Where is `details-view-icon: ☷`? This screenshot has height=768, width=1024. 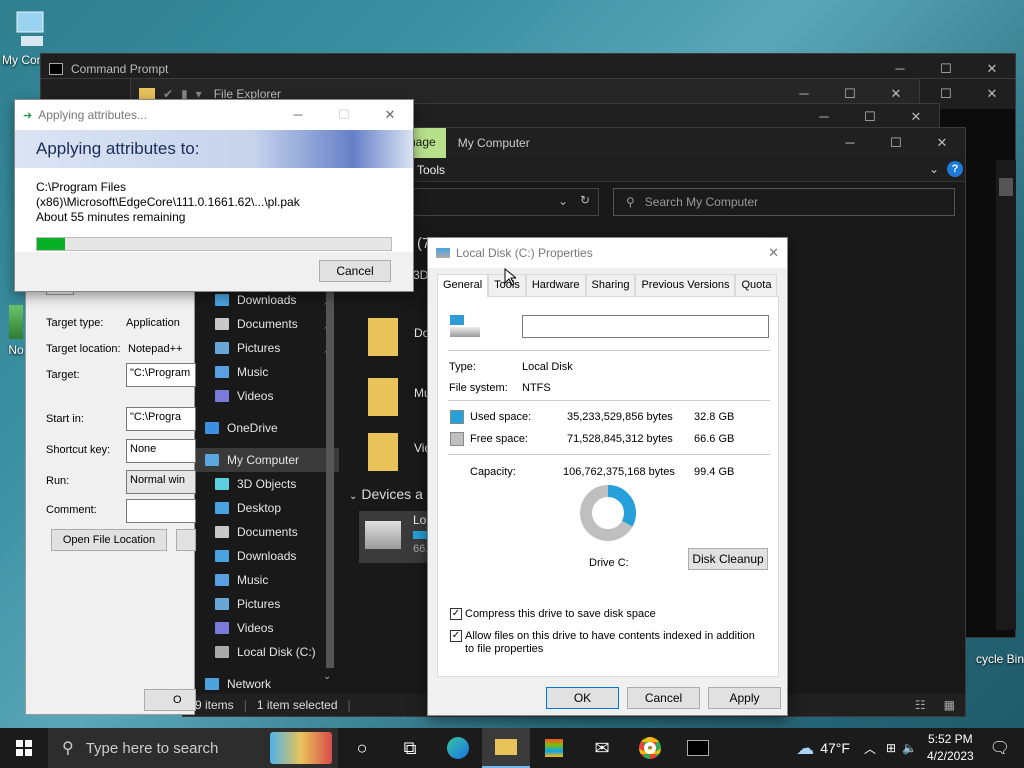 details-view-icon: ☷ is located at coordinates (920, 705).